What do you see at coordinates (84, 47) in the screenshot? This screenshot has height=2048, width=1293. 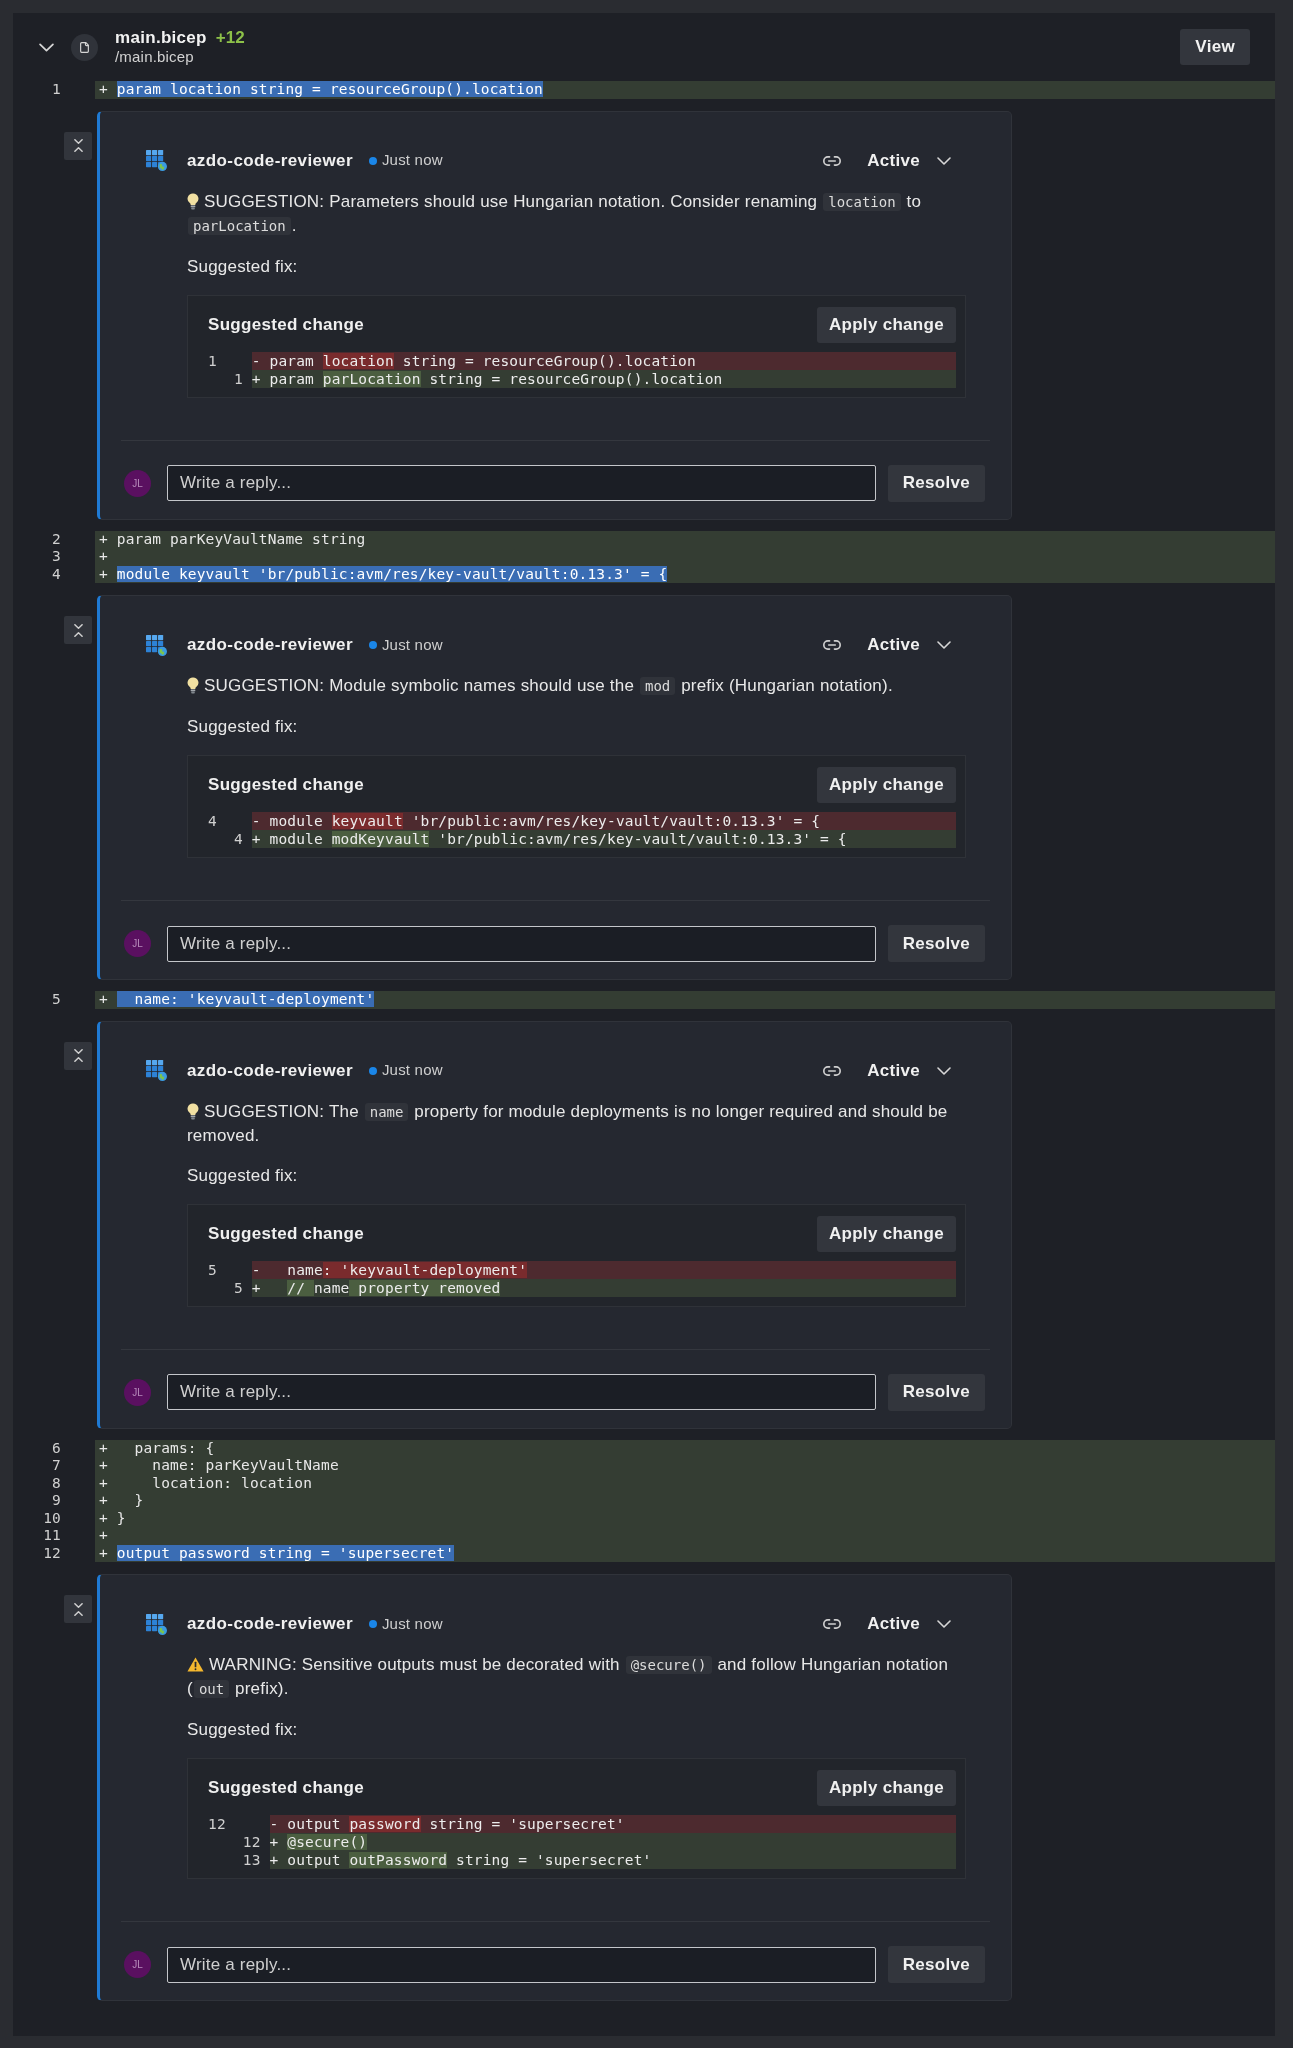 I see `file-icon` at bounding box center [84, 47].